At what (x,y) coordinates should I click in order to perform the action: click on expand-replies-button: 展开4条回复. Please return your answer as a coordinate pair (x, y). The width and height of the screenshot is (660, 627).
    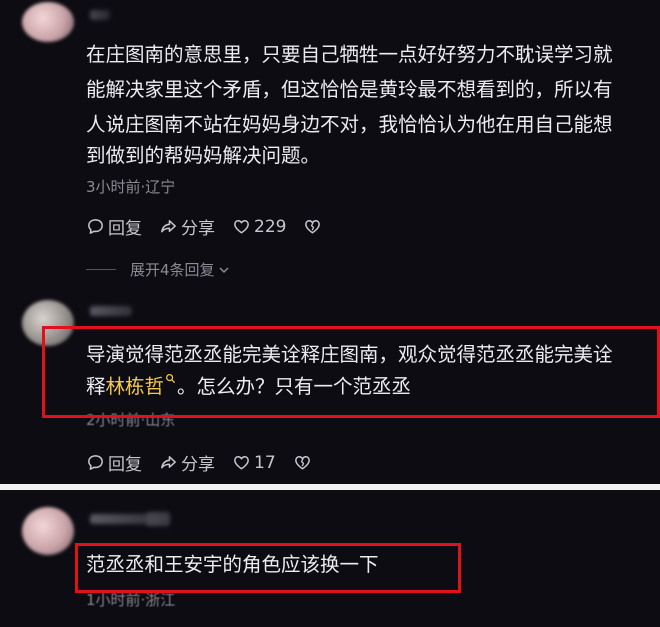
    Looking at the image, I should click on (158, 269).